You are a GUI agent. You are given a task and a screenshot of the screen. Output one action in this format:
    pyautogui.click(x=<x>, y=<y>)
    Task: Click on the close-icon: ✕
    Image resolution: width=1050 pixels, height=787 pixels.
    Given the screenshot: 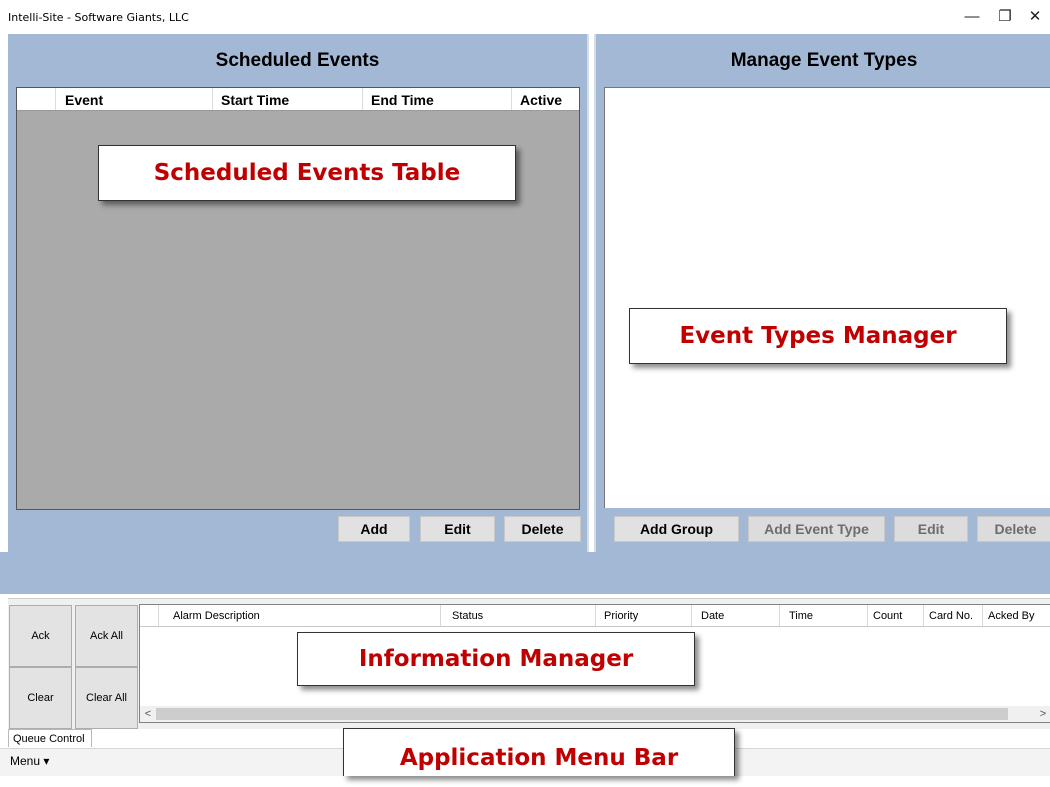 What is the action you would take?
    pyautogui.click(x=1035, y=17)
    